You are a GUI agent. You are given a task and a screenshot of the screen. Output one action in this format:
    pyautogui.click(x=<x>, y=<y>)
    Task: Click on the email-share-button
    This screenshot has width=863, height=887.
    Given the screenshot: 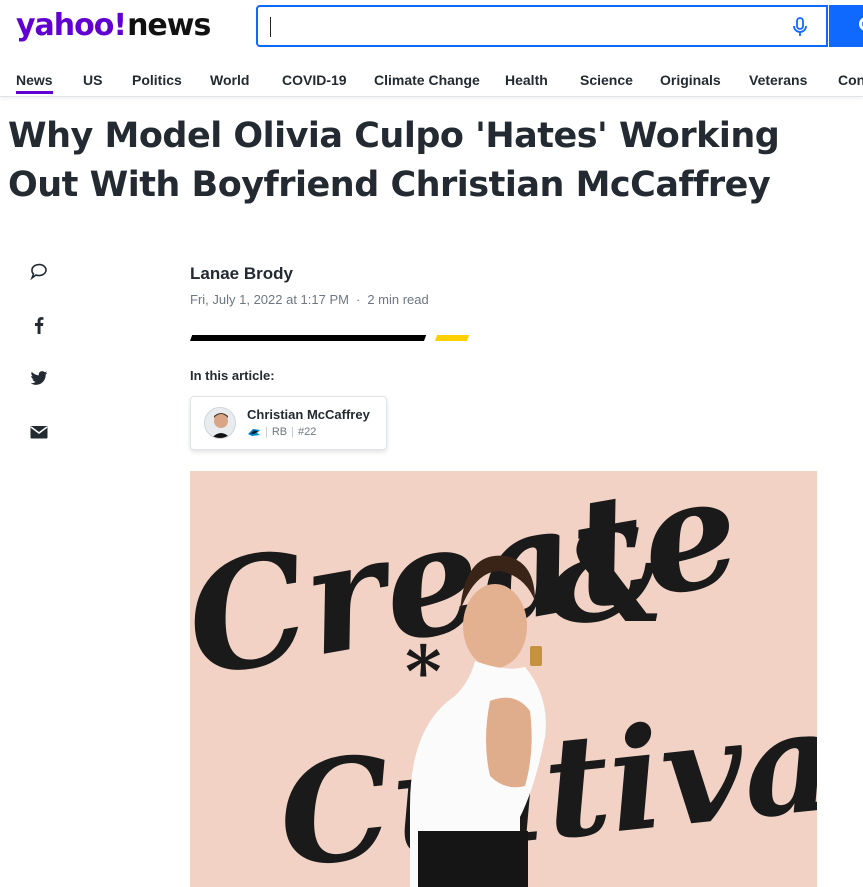 What is the action you would take?
    pyautogui.click(x=39, y=432)
    